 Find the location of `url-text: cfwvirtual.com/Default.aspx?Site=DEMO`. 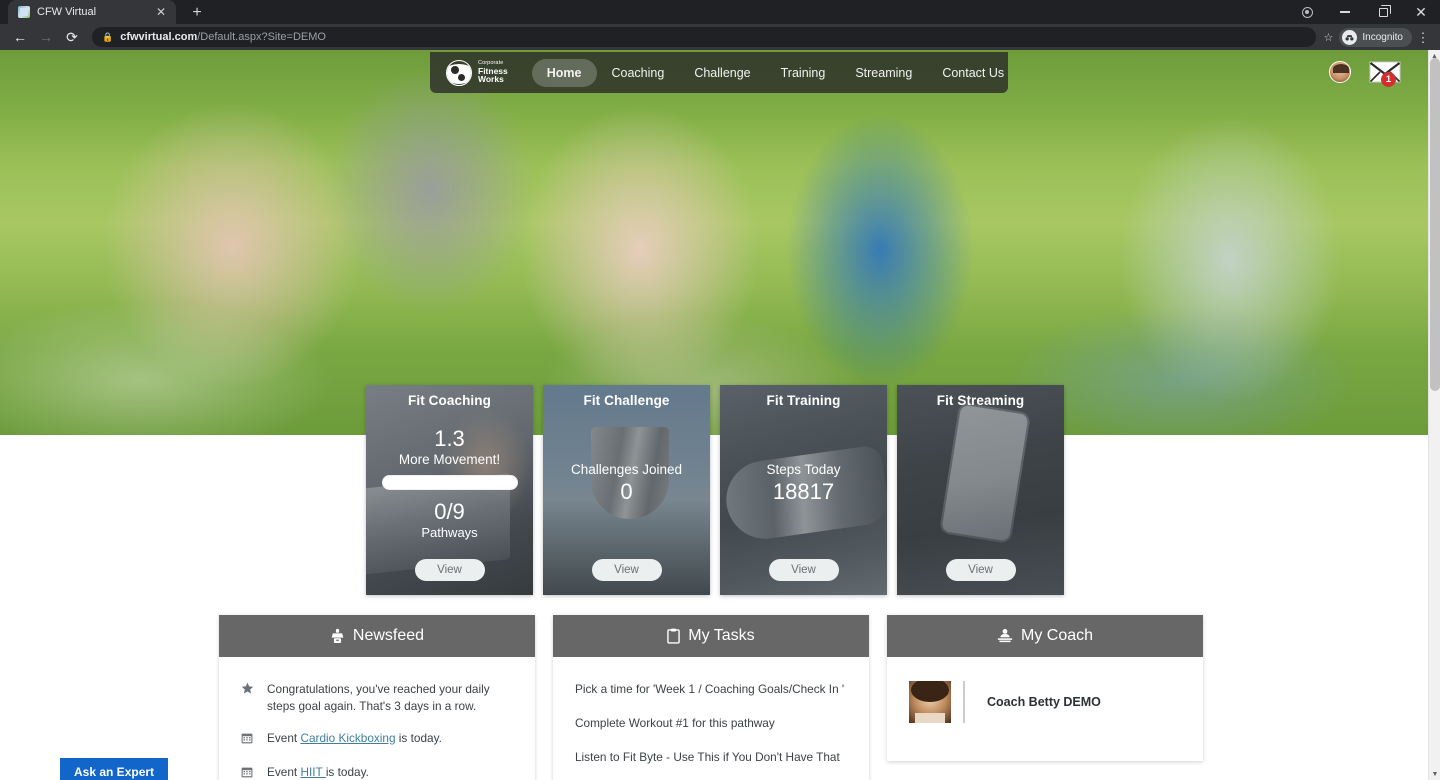

url-text: cfwvirtual.com/Default.aspx?Site=DEMO is located at coordinates (223, 37).